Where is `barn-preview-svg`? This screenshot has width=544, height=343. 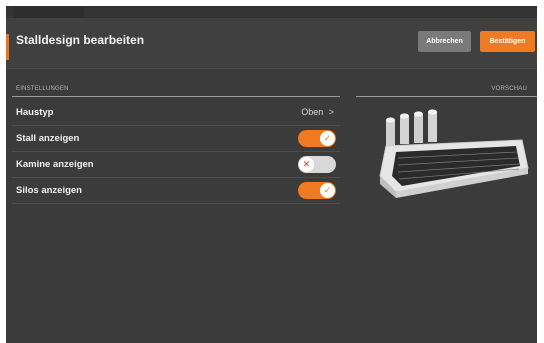 barn-preview-svg is located at coordinates (454, 153).